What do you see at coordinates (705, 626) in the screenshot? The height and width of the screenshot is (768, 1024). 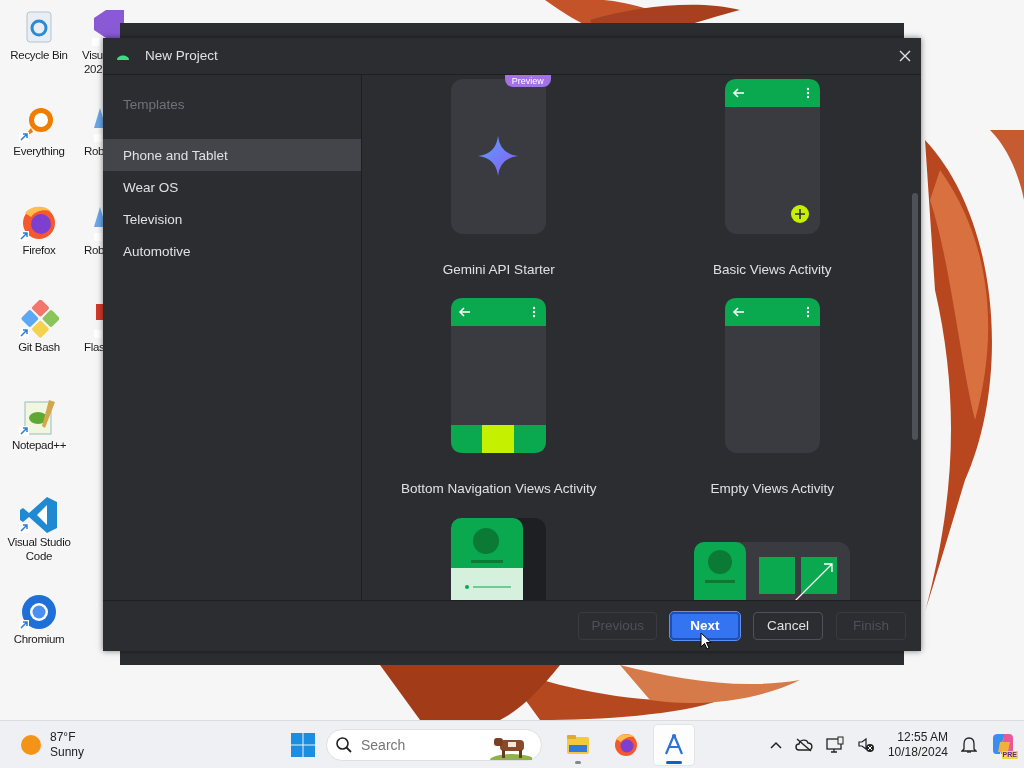 I see `dialog-button: Next` at bounding box center [705, 626].